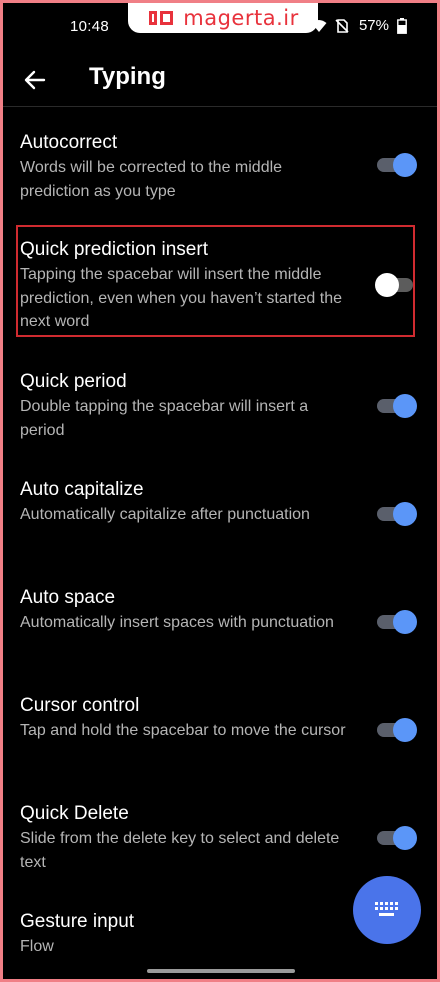 The height and width of the screenshot is (982, 440). I want to click on status-bar: 10:48 magerta.ir 57%, so click(220, 28).